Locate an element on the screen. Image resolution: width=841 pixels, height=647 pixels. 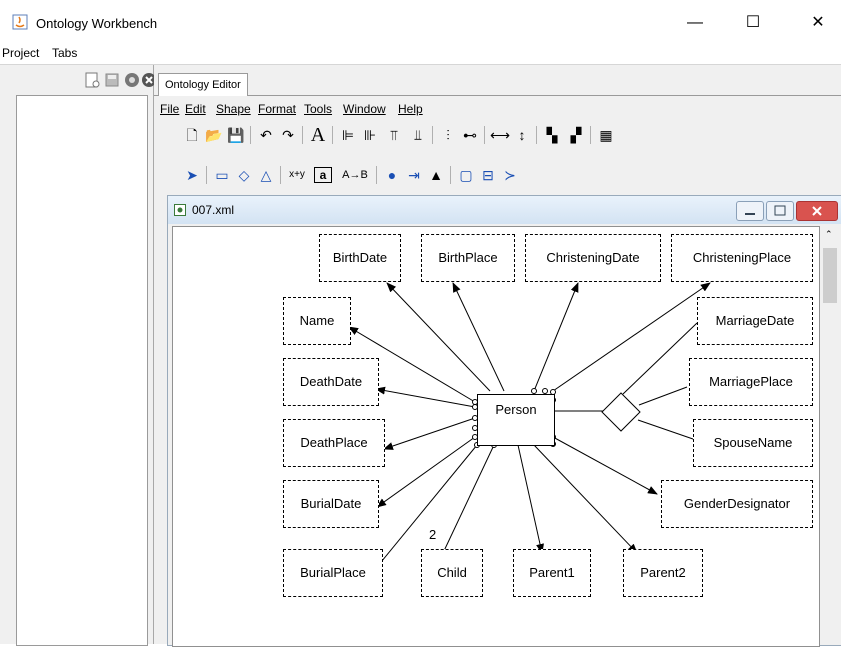
edge-spousename is located at coordinates (665, 429).